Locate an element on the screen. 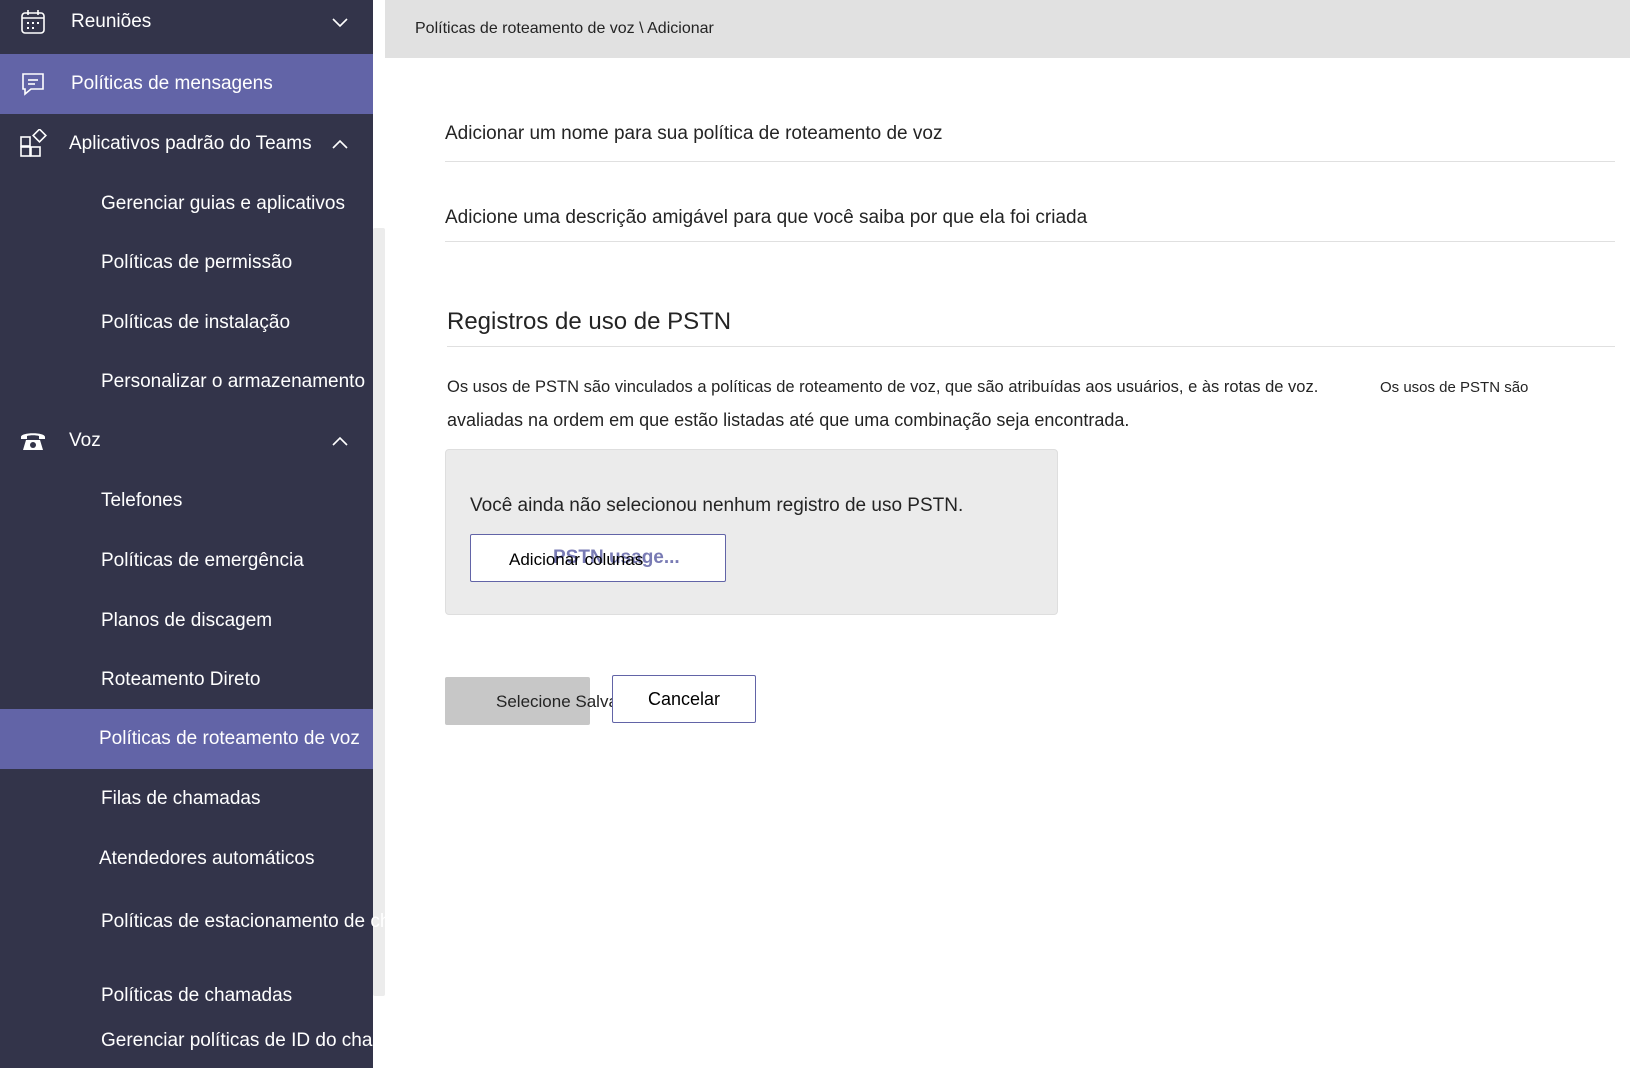  sidebar-item-manage-apps: Gerenciar guias e aplicativos is located at coordinates (186, 204).